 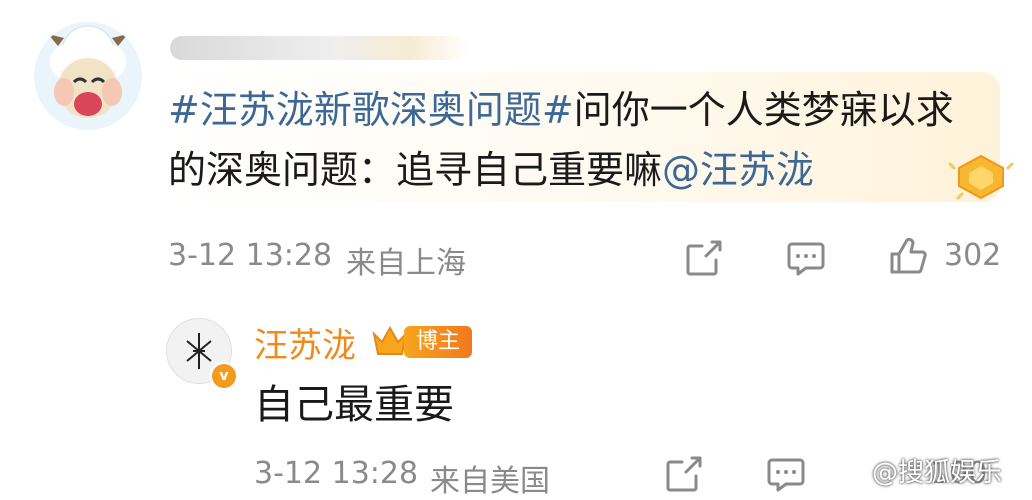 I want to click on reply-comment-icon, so click(x=786, y=474).